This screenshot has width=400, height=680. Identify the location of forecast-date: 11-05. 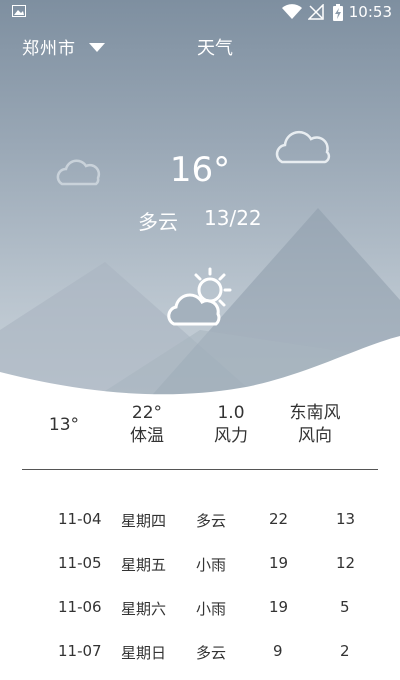
(80, 563).